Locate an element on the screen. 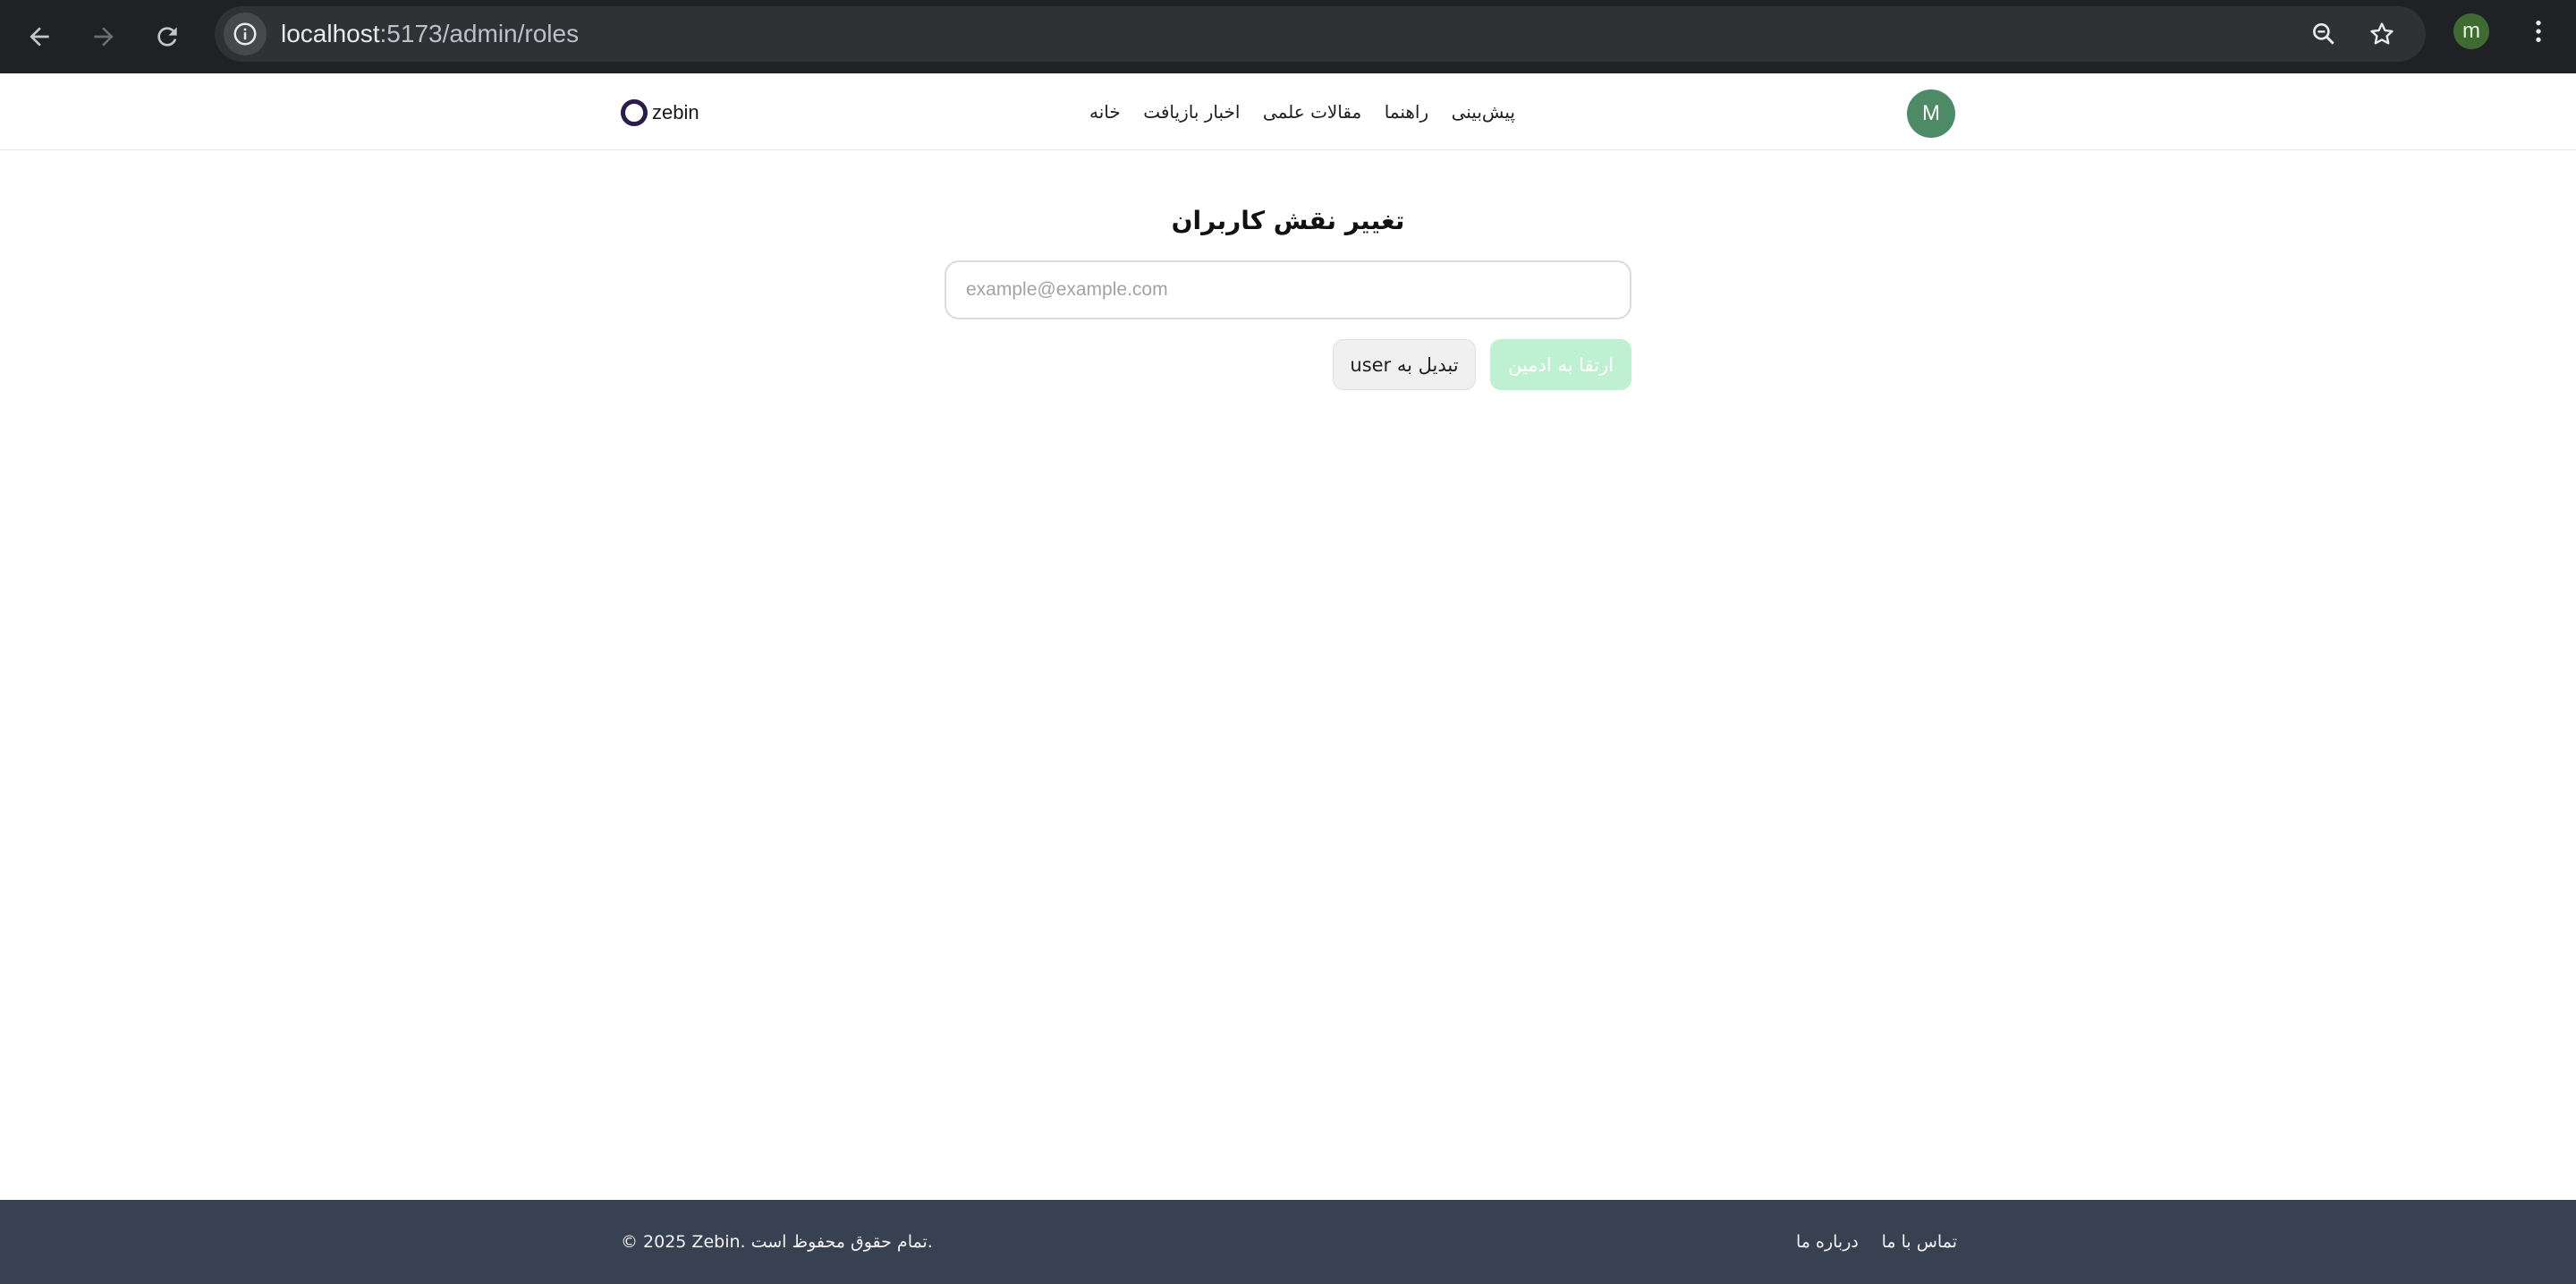 This screenshot has width=2576, height=1284. back-arrow-icon is located at coordinates (39, 36).